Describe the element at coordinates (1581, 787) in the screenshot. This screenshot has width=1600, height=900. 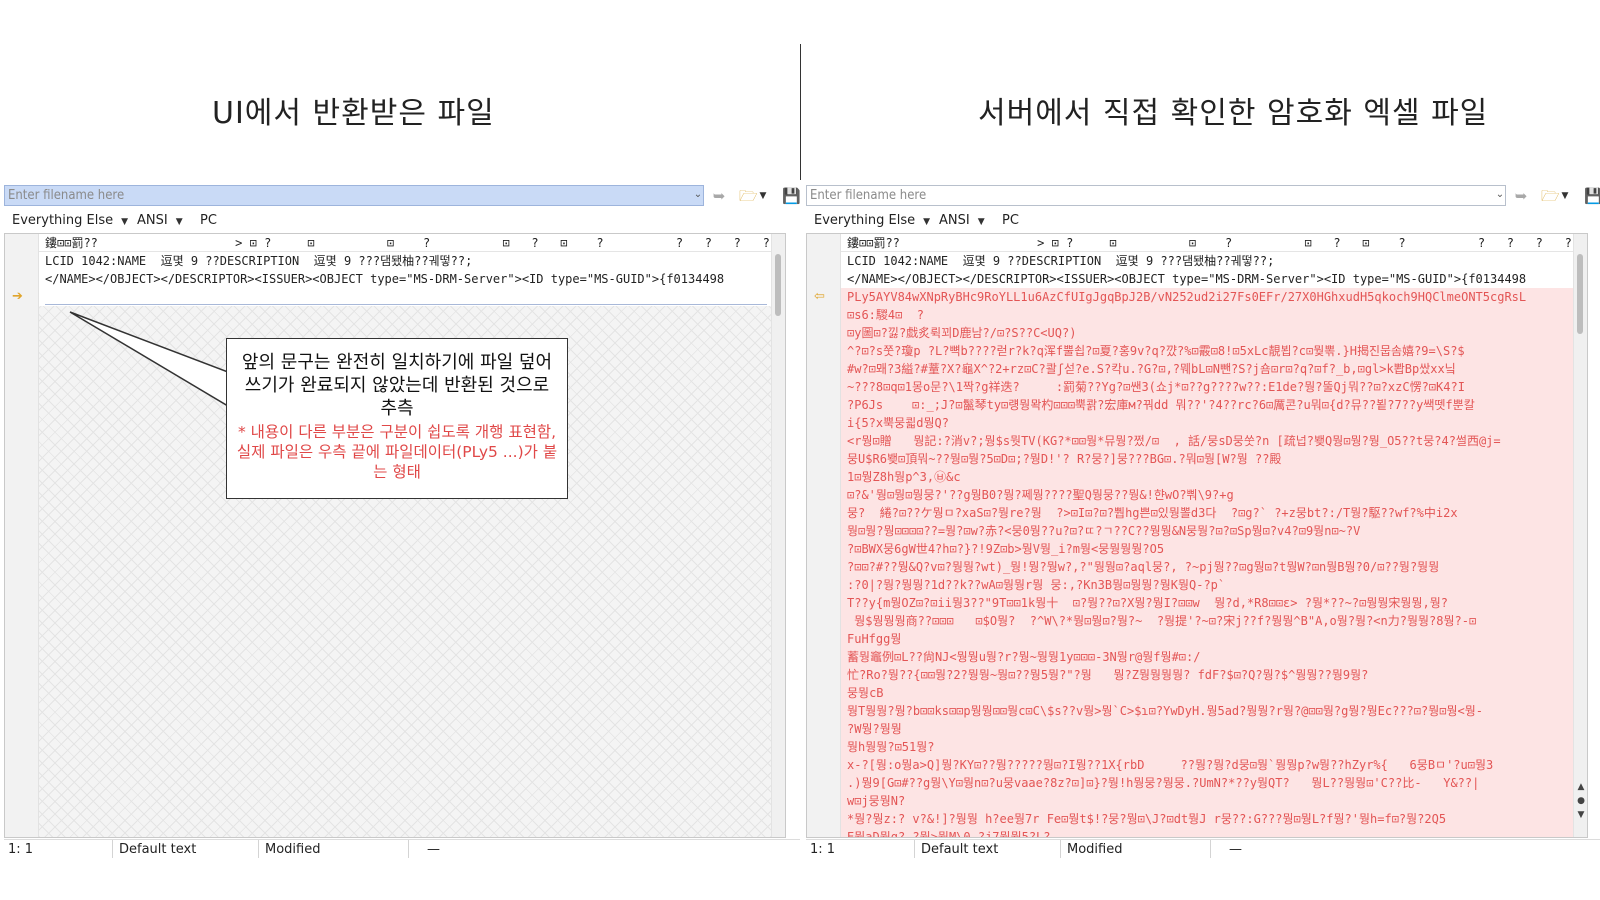
I see `scroll-up-icon: ▲` at that location.